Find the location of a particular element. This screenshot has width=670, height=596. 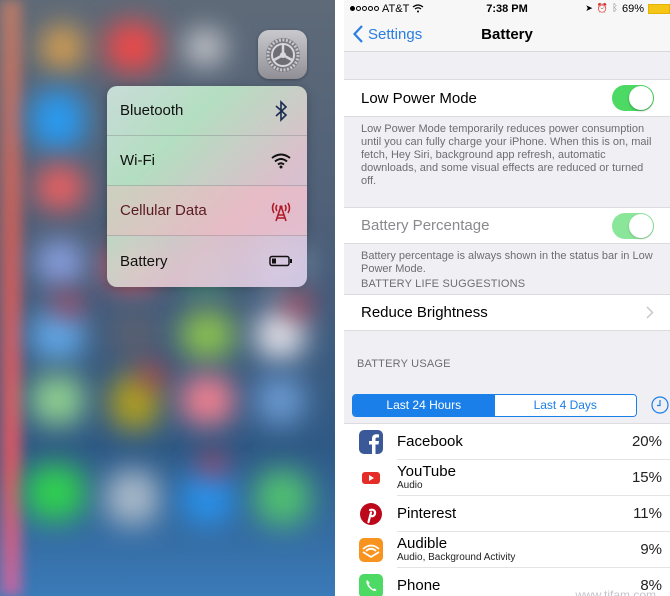

youtube-icon is located at coordinates (370, 478).